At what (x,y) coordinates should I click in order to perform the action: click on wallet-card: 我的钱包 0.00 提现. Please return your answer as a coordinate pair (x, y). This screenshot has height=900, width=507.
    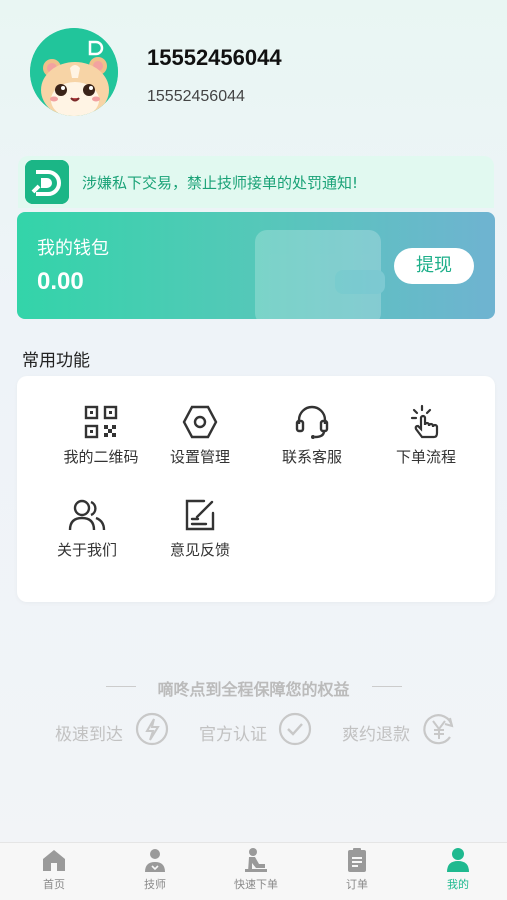
    Looking at the image, I should click on (256, 265).